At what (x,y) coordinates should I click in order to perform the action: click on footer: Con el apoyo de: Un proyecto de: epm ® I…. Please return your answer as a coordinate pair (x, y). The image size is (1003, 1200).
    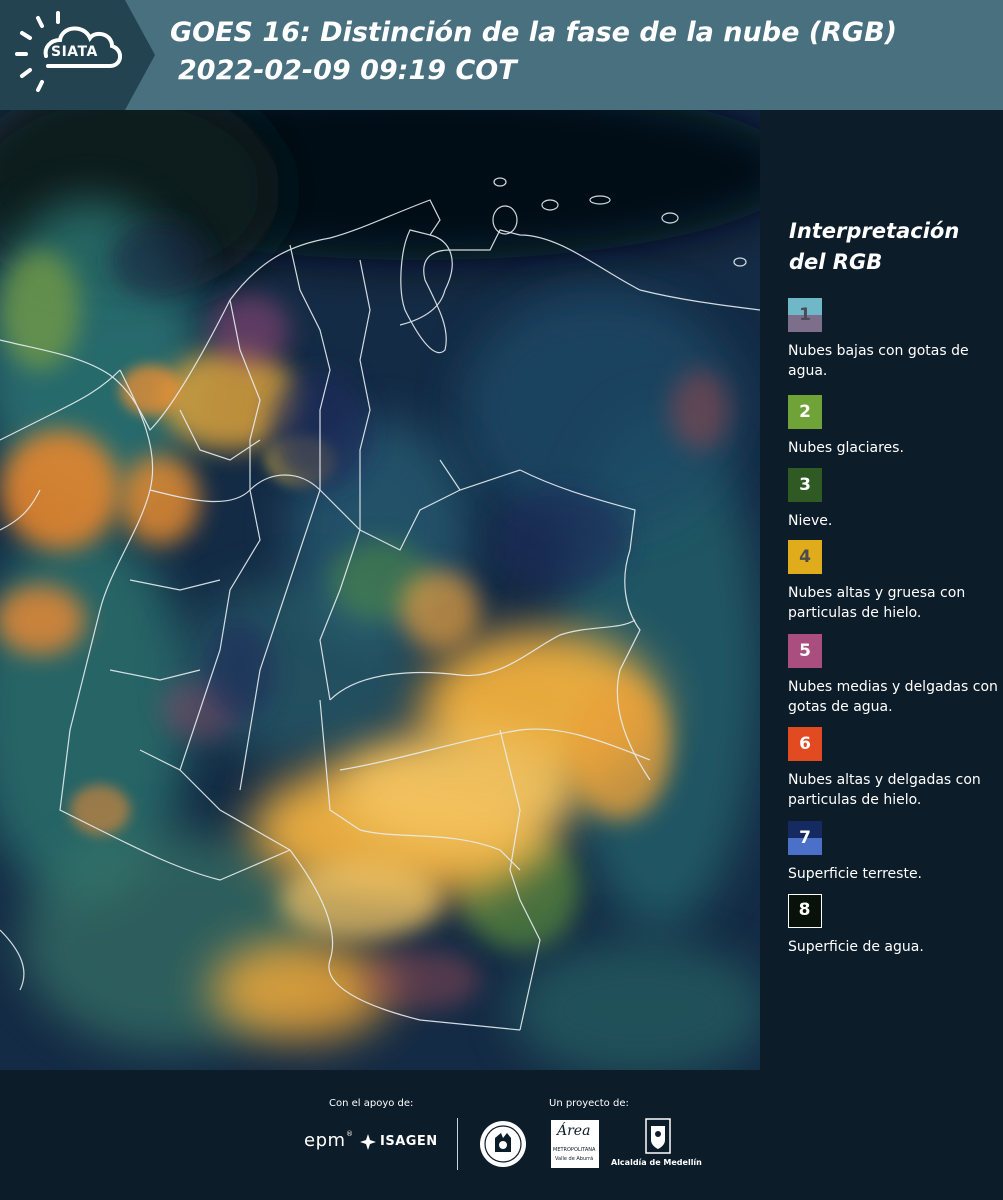
    Looking at the image, I should click on (501, 1135).